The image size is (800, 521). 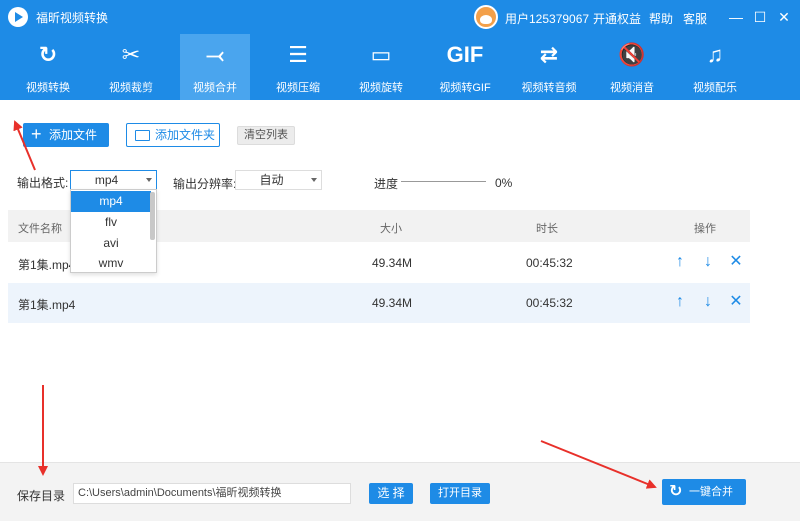 I want to click on output-resolution-label: 输出分辨率:, so click(x=205, y=184).